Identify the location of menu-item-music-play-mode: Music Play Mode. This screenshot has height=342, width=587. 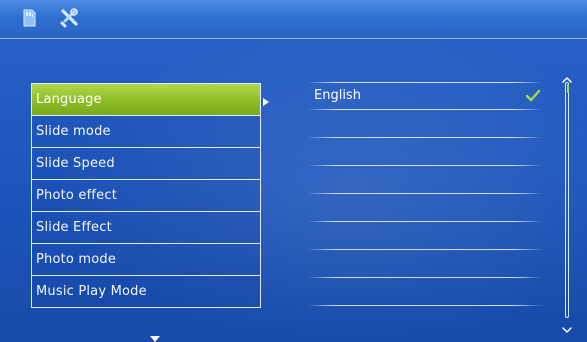
(146, 292).